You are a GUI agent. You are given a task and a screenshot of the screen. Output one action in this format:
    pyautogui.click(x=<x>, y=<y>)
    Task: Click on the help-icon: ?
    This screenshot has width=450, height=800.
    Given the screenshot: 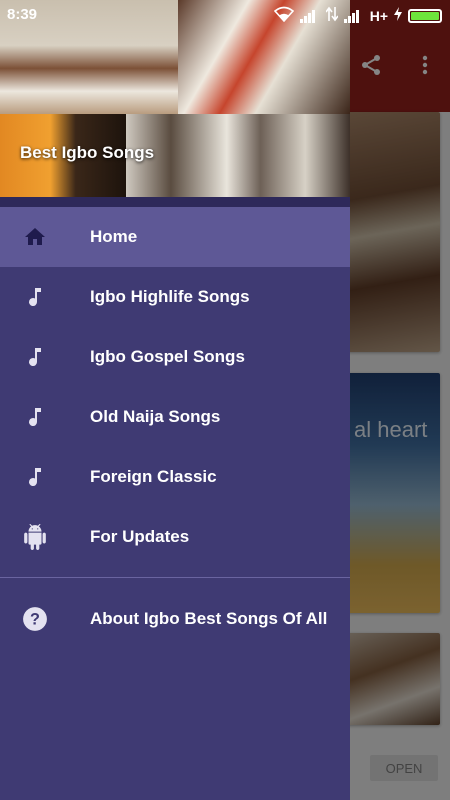 What is the action you would take?
    pyautogui.click(x=35, y=619)
    